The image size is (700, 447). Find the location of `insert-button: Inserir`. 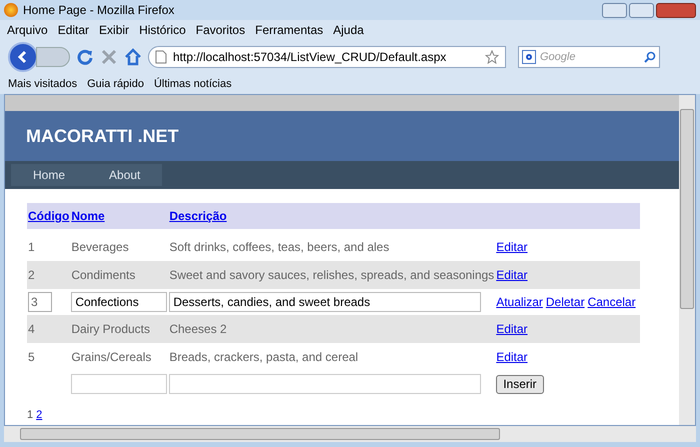

insert-button: Inserir is located at coordinates (520, 384).